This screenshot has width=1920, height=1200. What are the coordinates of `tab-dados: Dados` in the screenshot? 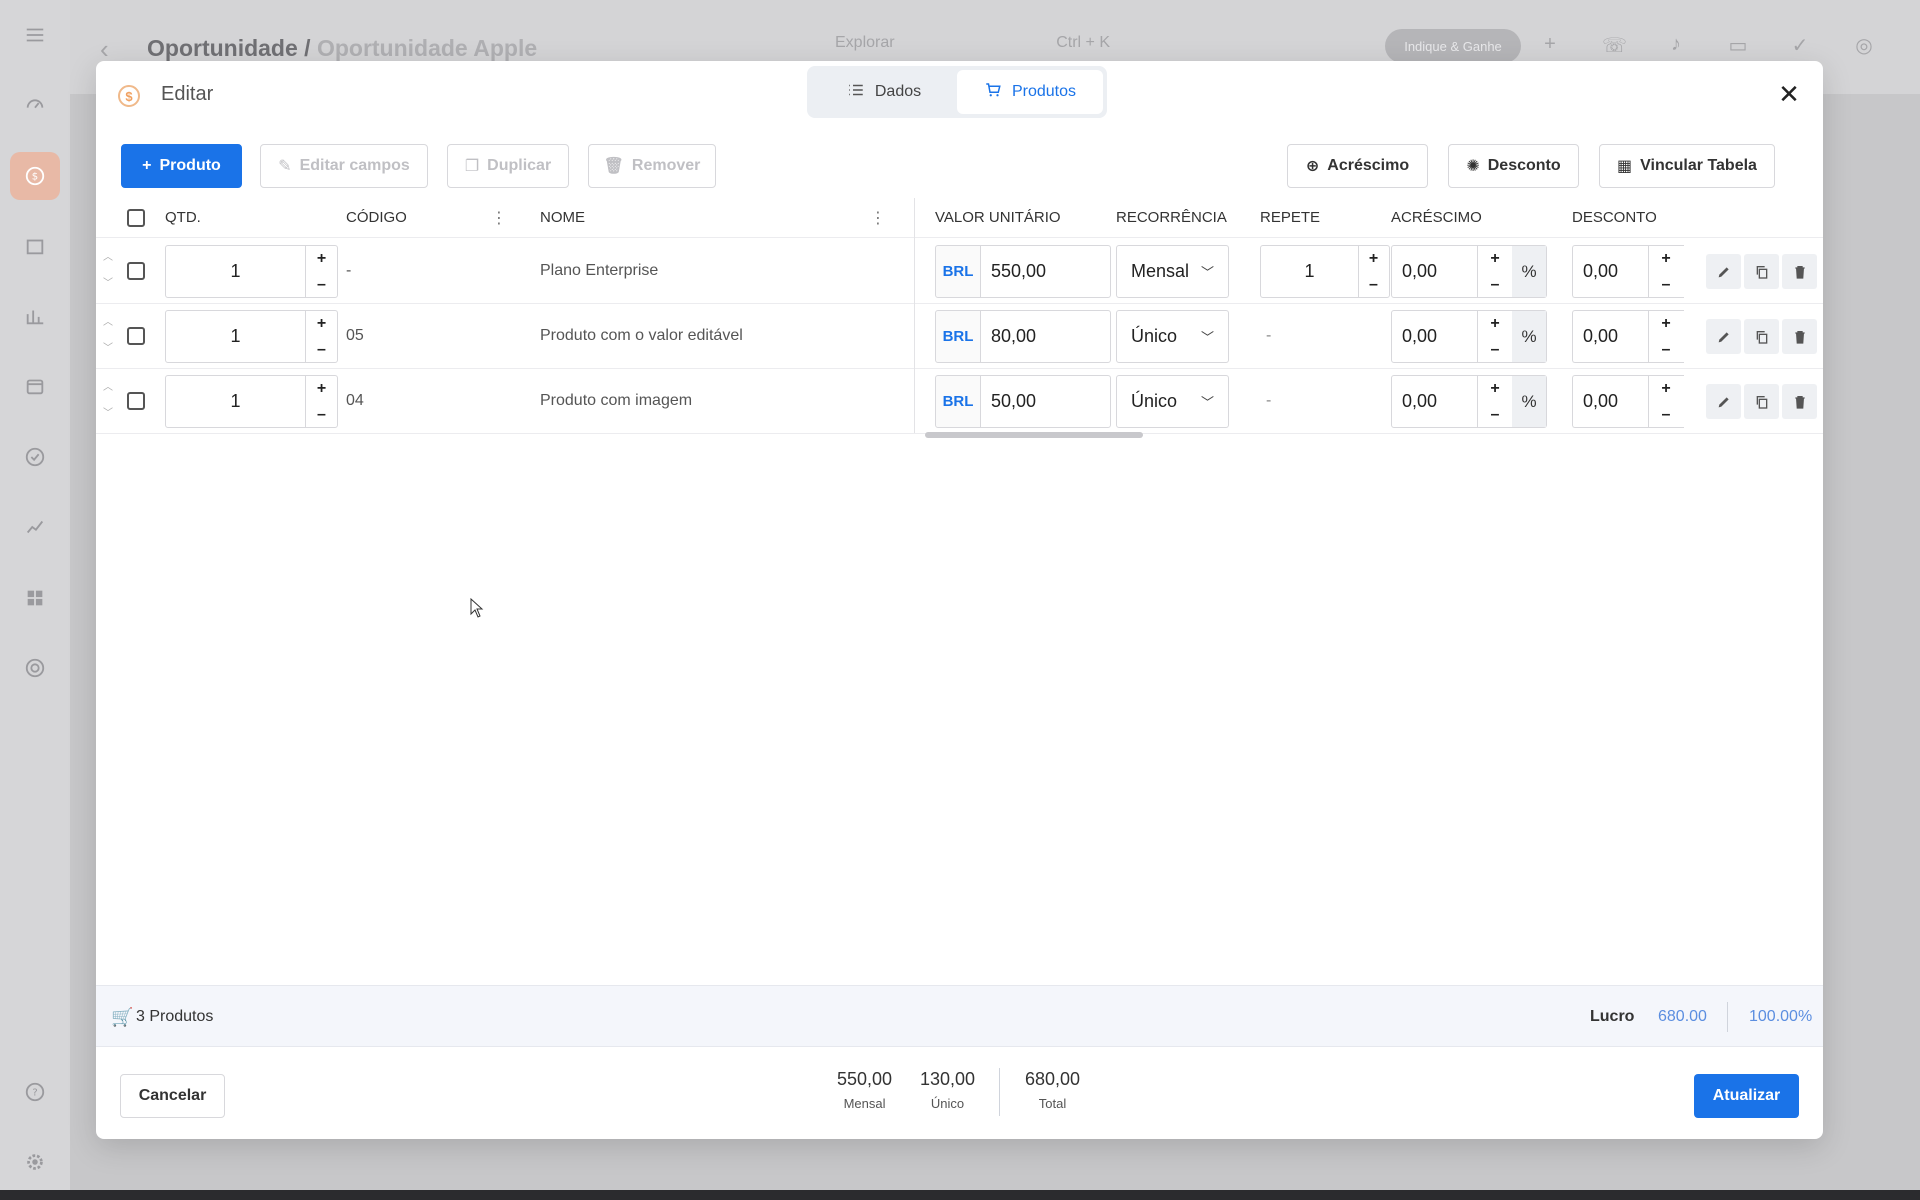 It's located at (884, 92).